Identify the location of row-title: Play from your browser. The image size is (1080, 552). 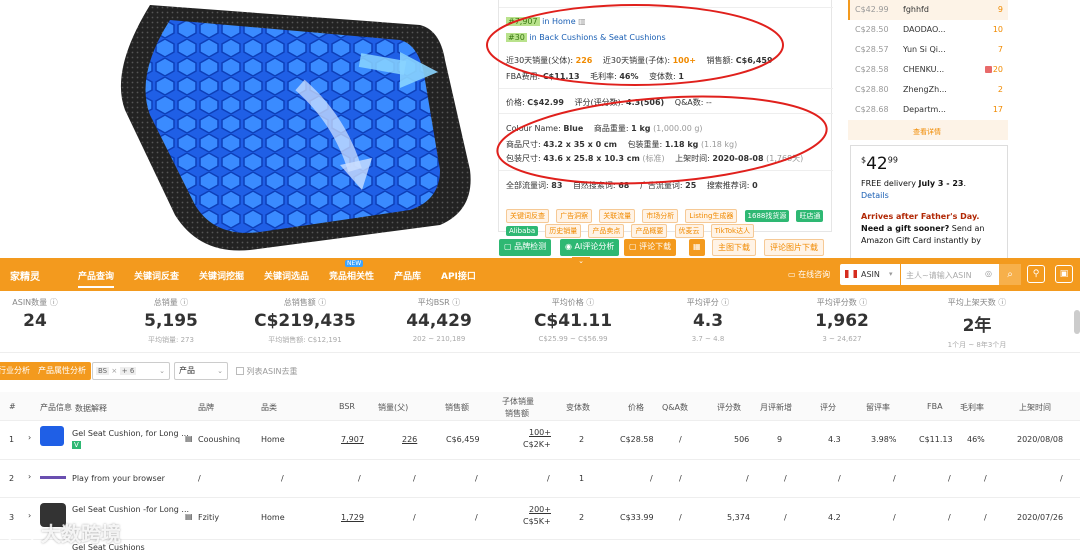
(118, 478).